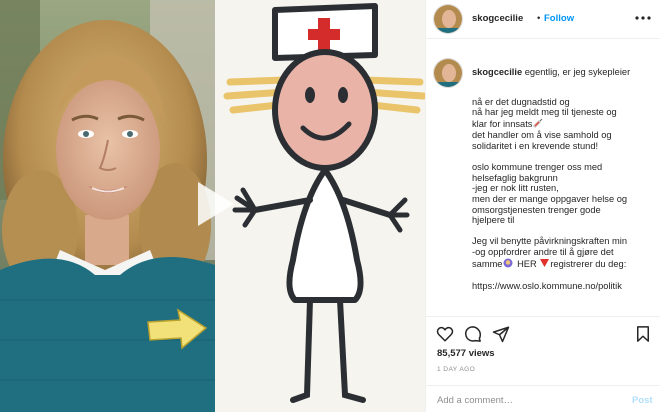 This screenshot has height=412, width=660. Describe the element at coordinates (537, 167) in the screenshot. I see `caption-line: oslo kommune trenger oss med` at that location.